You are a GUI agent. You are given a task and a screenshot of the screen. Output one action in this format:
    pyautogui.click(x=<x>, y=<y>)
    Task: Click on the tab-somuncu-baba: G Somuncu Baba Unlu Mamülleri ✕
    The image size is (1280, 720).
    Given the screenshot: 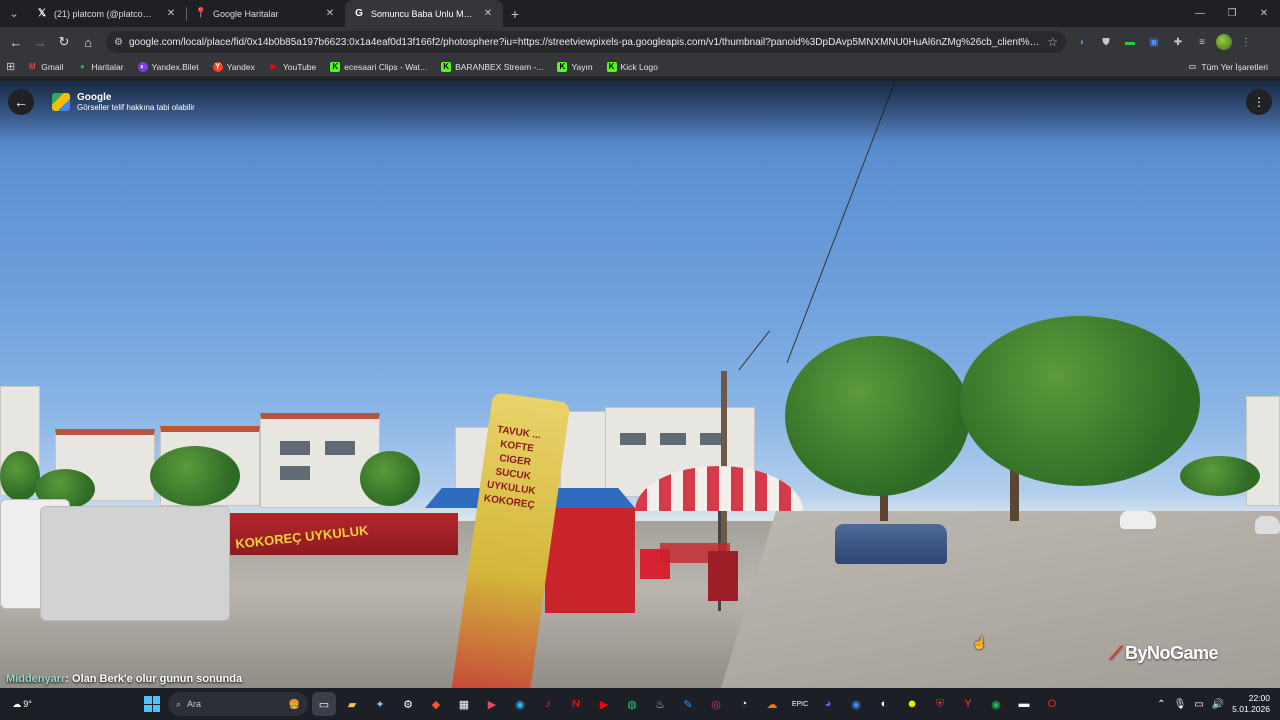 What is the action you would take?
    pyautogui.click(x=424, y=13)
    